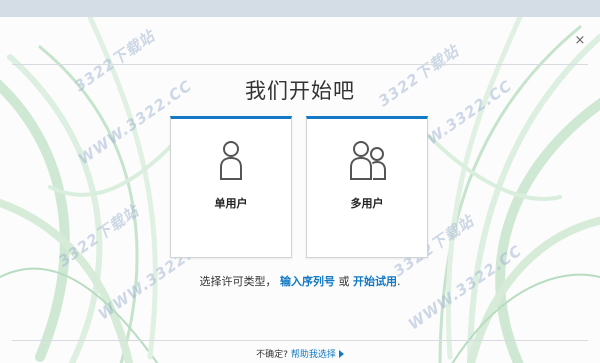 The width and height of the screenshot is (600, 363). Describe the element at coordinates (580, 41) in the screenshot. I see `close-icon: ×` at that location.